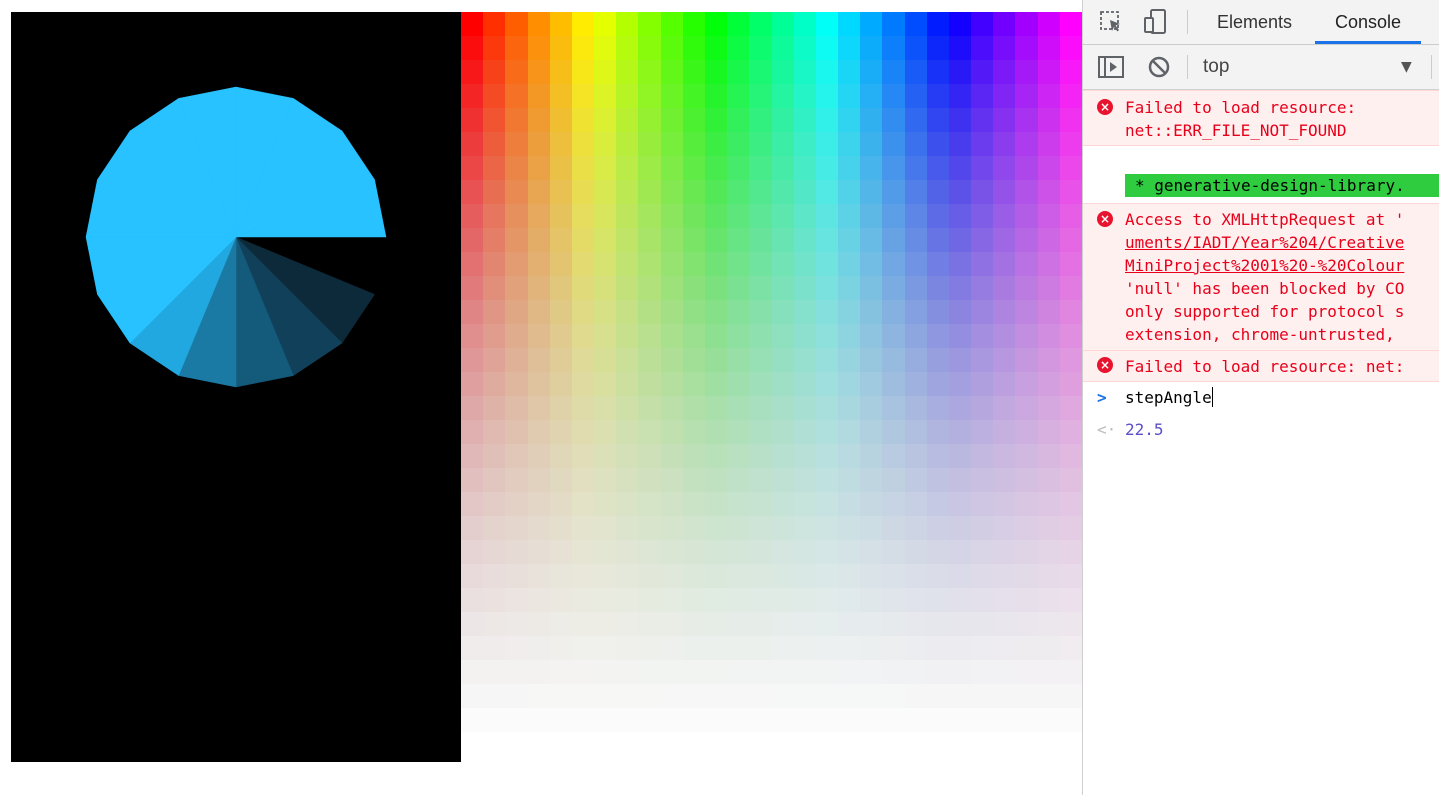 This screenshot has height=795, width=1439. I want to click on console-input-text: stepAngle, so click(1168, 397).